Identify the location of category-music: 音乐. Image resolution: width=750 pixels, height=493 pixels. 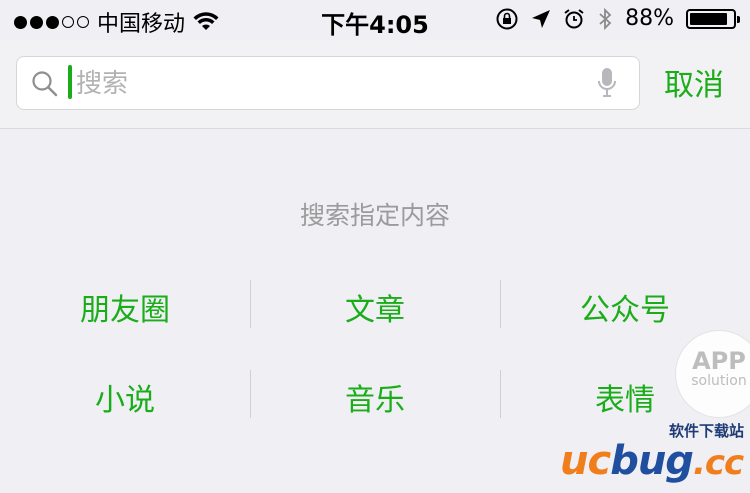
(375, 397).